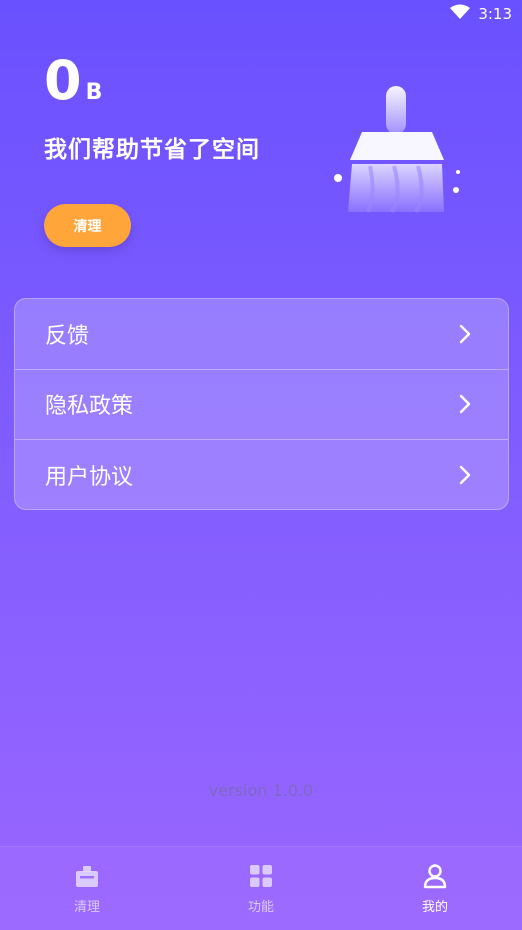 The width and height of the screenshot is (522, 930). What do you see at coordinates (261, 876) in the screenshot?
I see `grid-icon` at bounding box center [261, 876].